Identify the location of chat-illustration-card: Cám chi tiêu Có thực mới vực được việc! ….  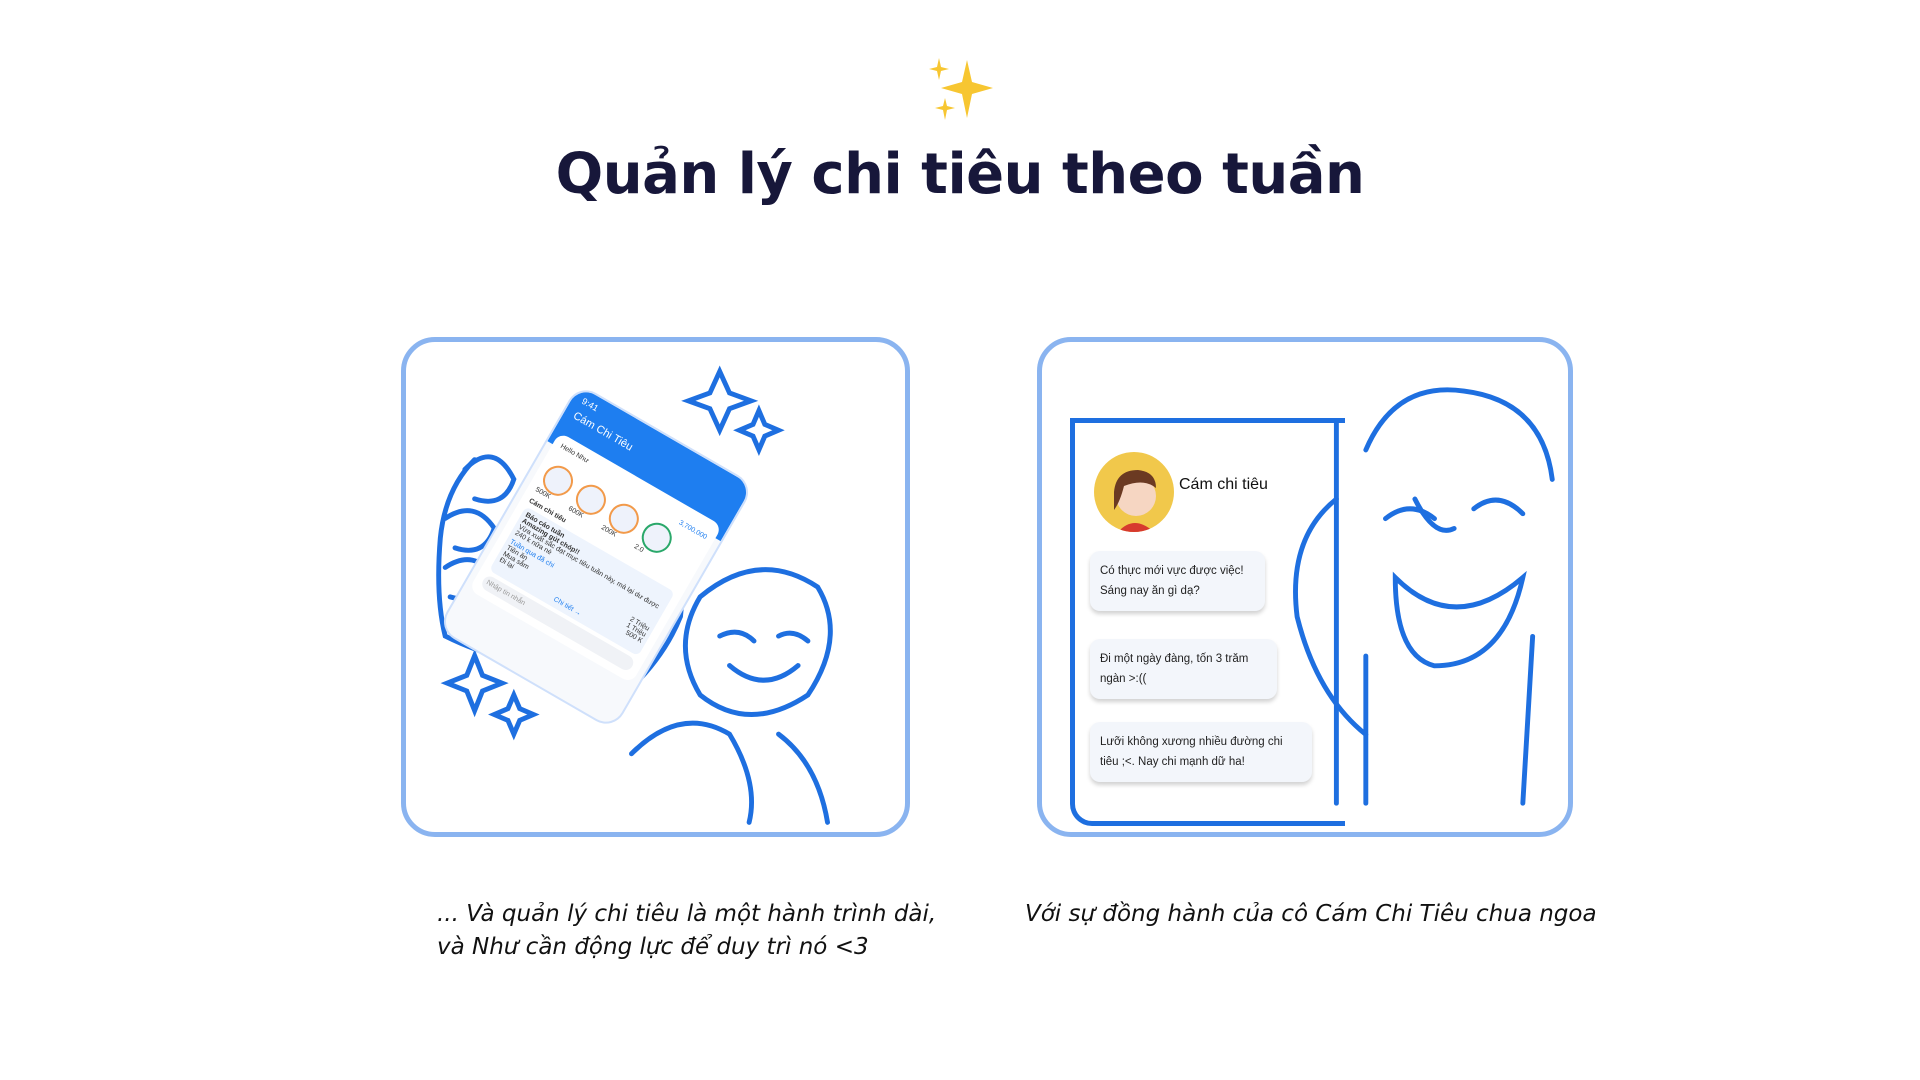
(1305, 587).